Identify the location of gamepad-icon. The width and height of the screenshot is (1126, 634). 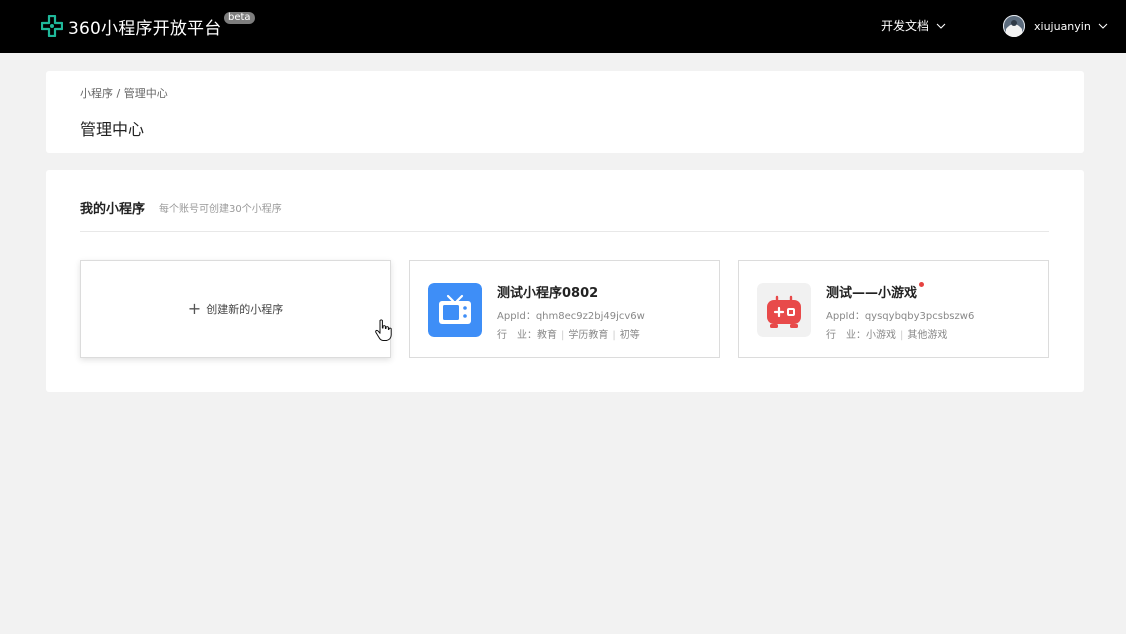
(784, 310).